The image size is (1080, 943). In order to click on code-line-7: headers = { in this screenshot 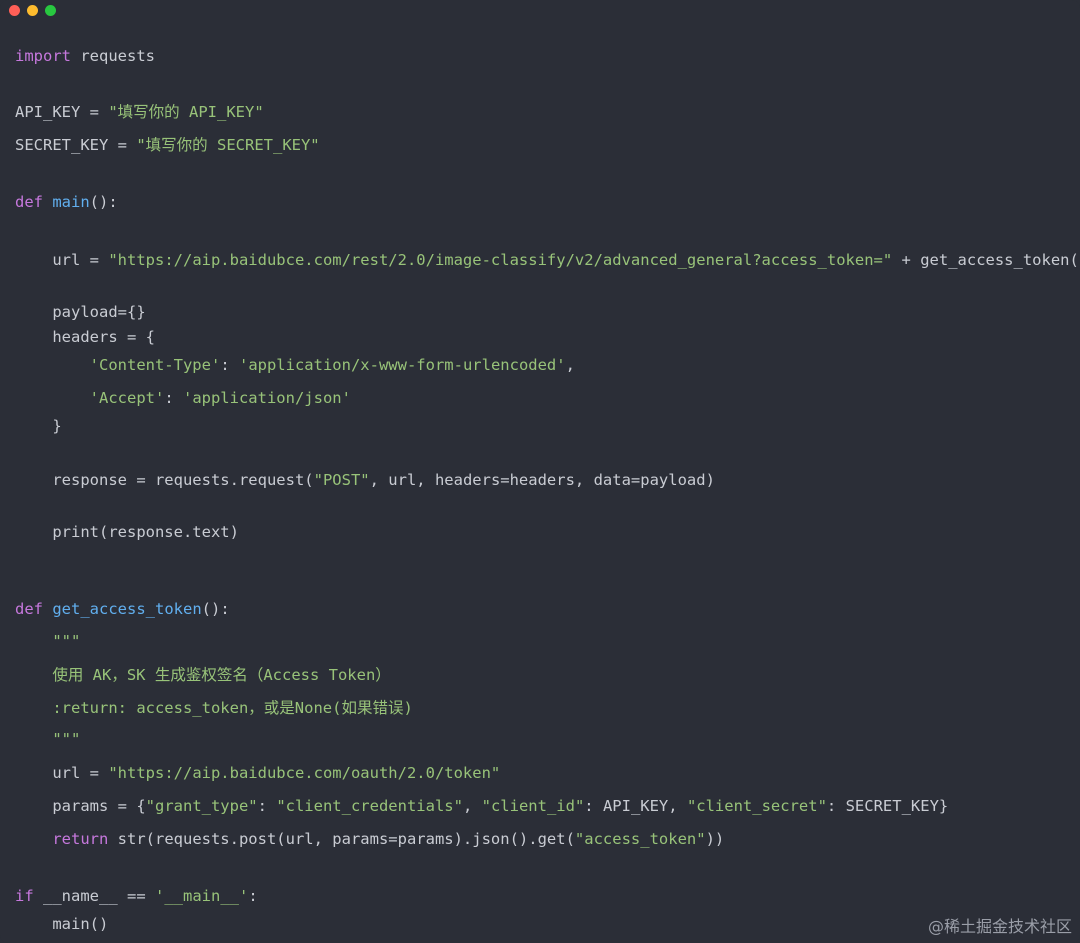, I will do `click(85, 337)`.